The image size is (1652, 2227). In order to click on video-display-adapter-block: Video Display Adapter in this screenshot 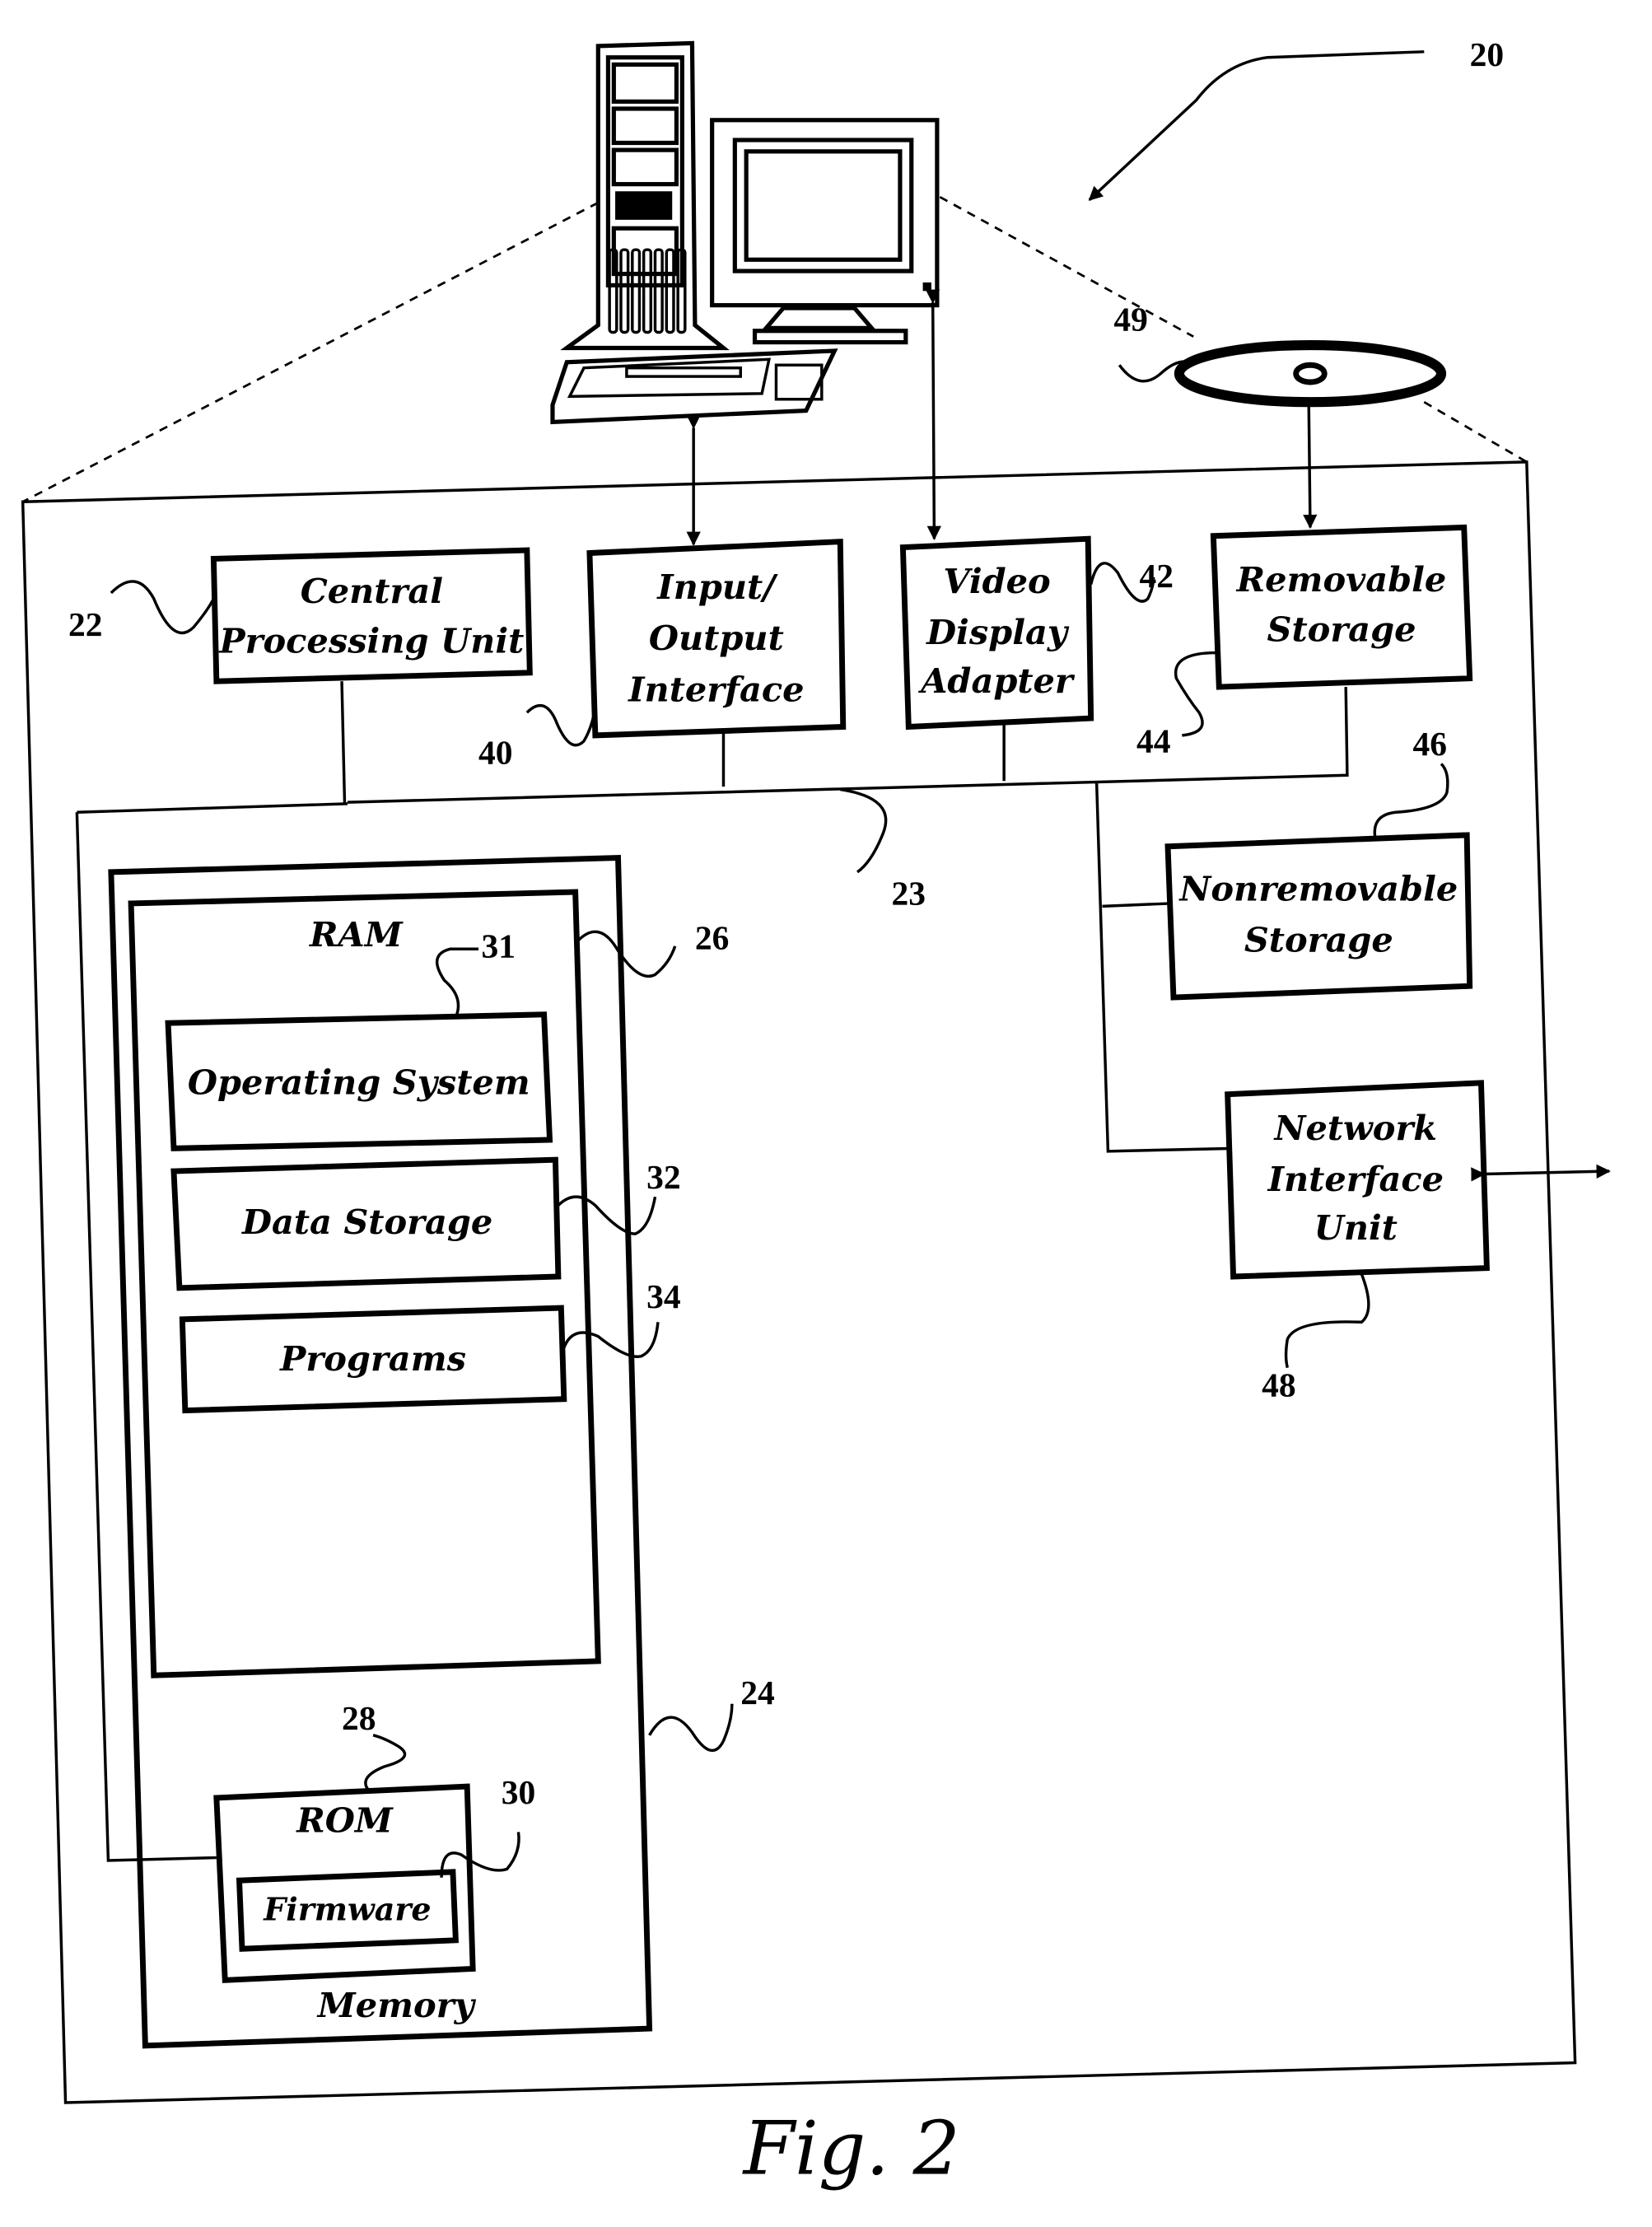, I will do `click(996, 633)`.